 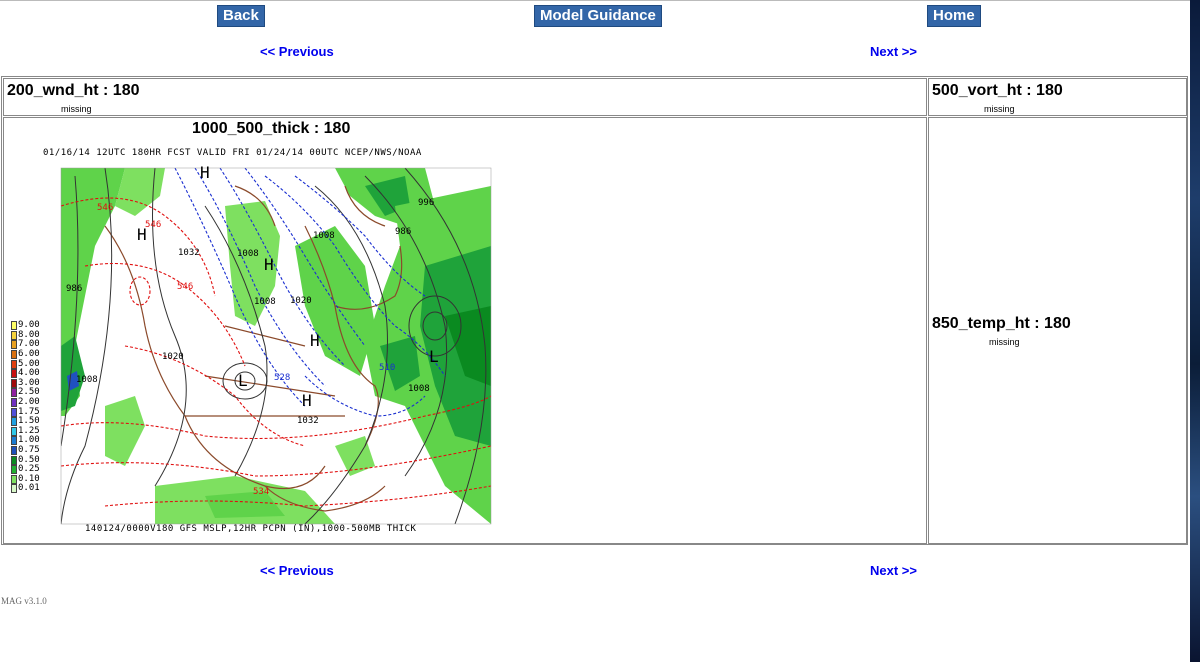 I want to click on pressure-label: 996, so click(x=426, y=203).